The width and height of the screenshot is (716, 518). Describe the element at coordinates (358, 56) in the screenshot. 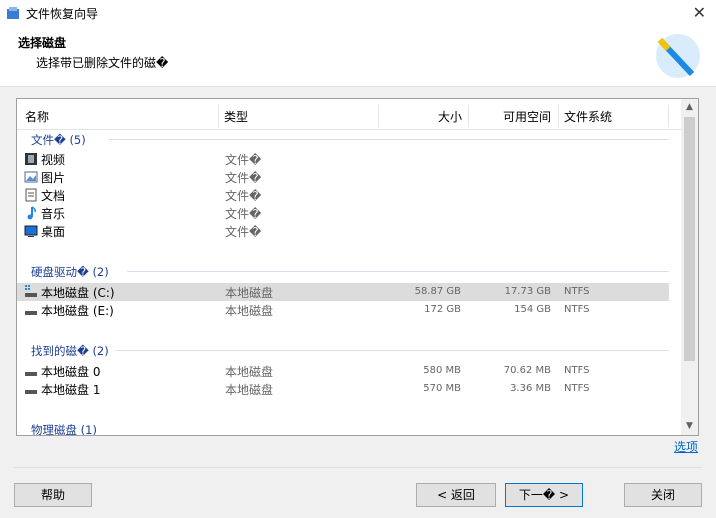

I see `wizard-header: 选择磁盘 选择带已删除文件的磁�` at that location.